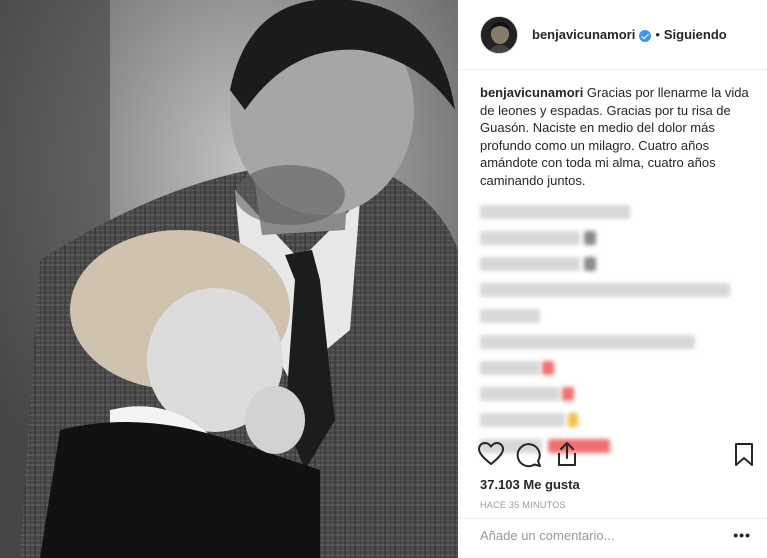 The width and height of the screenshot is (767, 558). I want to click on post-header: benjavicunamori • Siguiendo, so click(612, 35).